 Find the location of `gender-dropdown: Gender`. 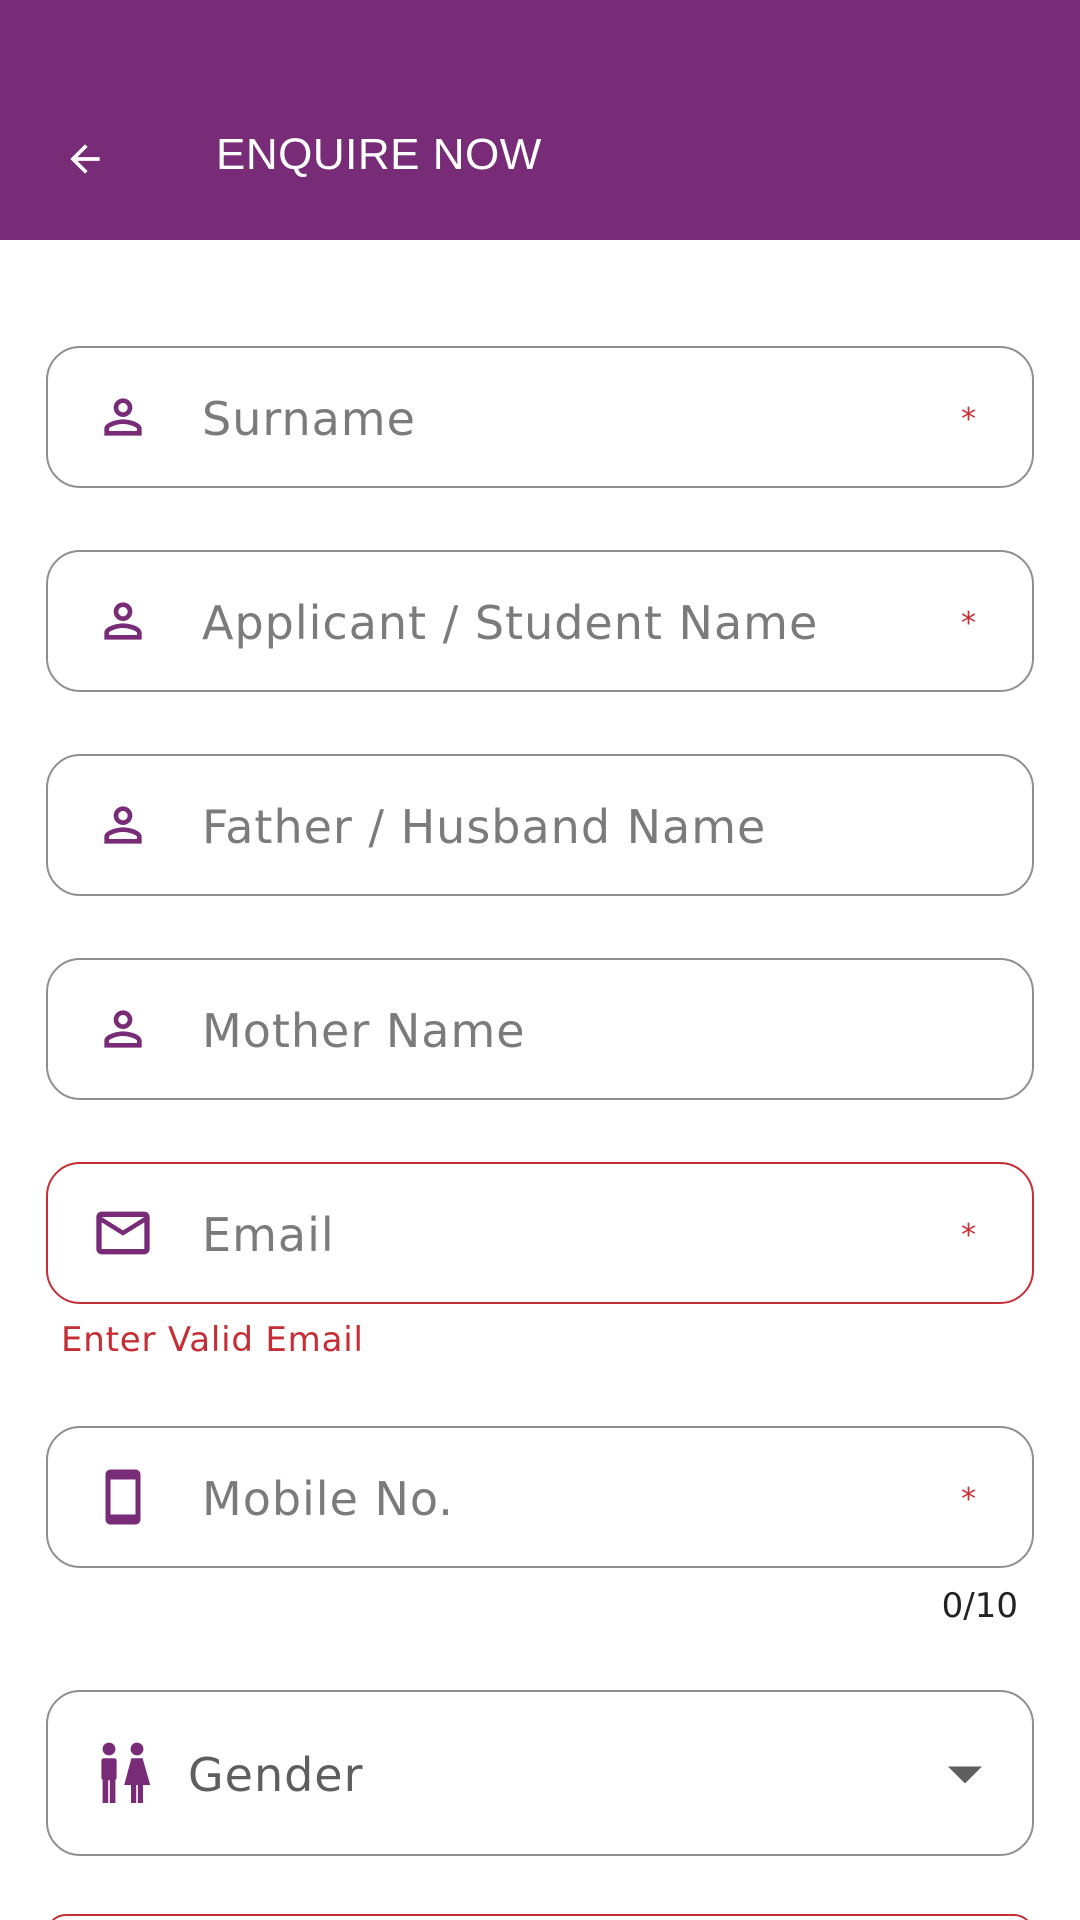

gender-dropdown: Gender is located at coordinates (540, 1773).